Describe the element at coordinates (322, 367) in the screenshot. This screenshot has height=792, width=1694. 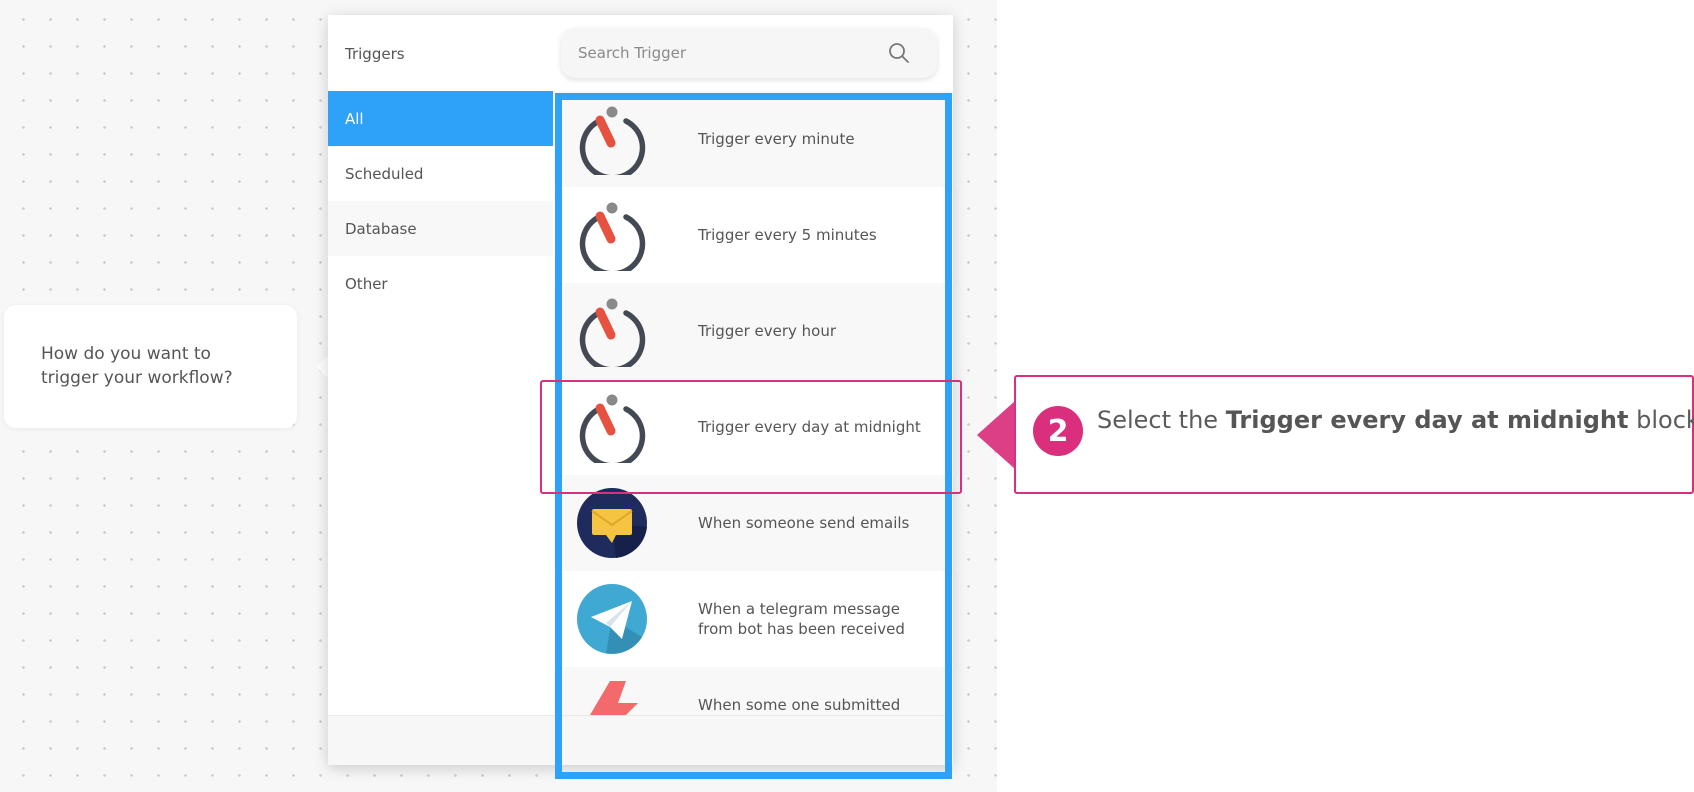
I see `bubble-tail` at that location.